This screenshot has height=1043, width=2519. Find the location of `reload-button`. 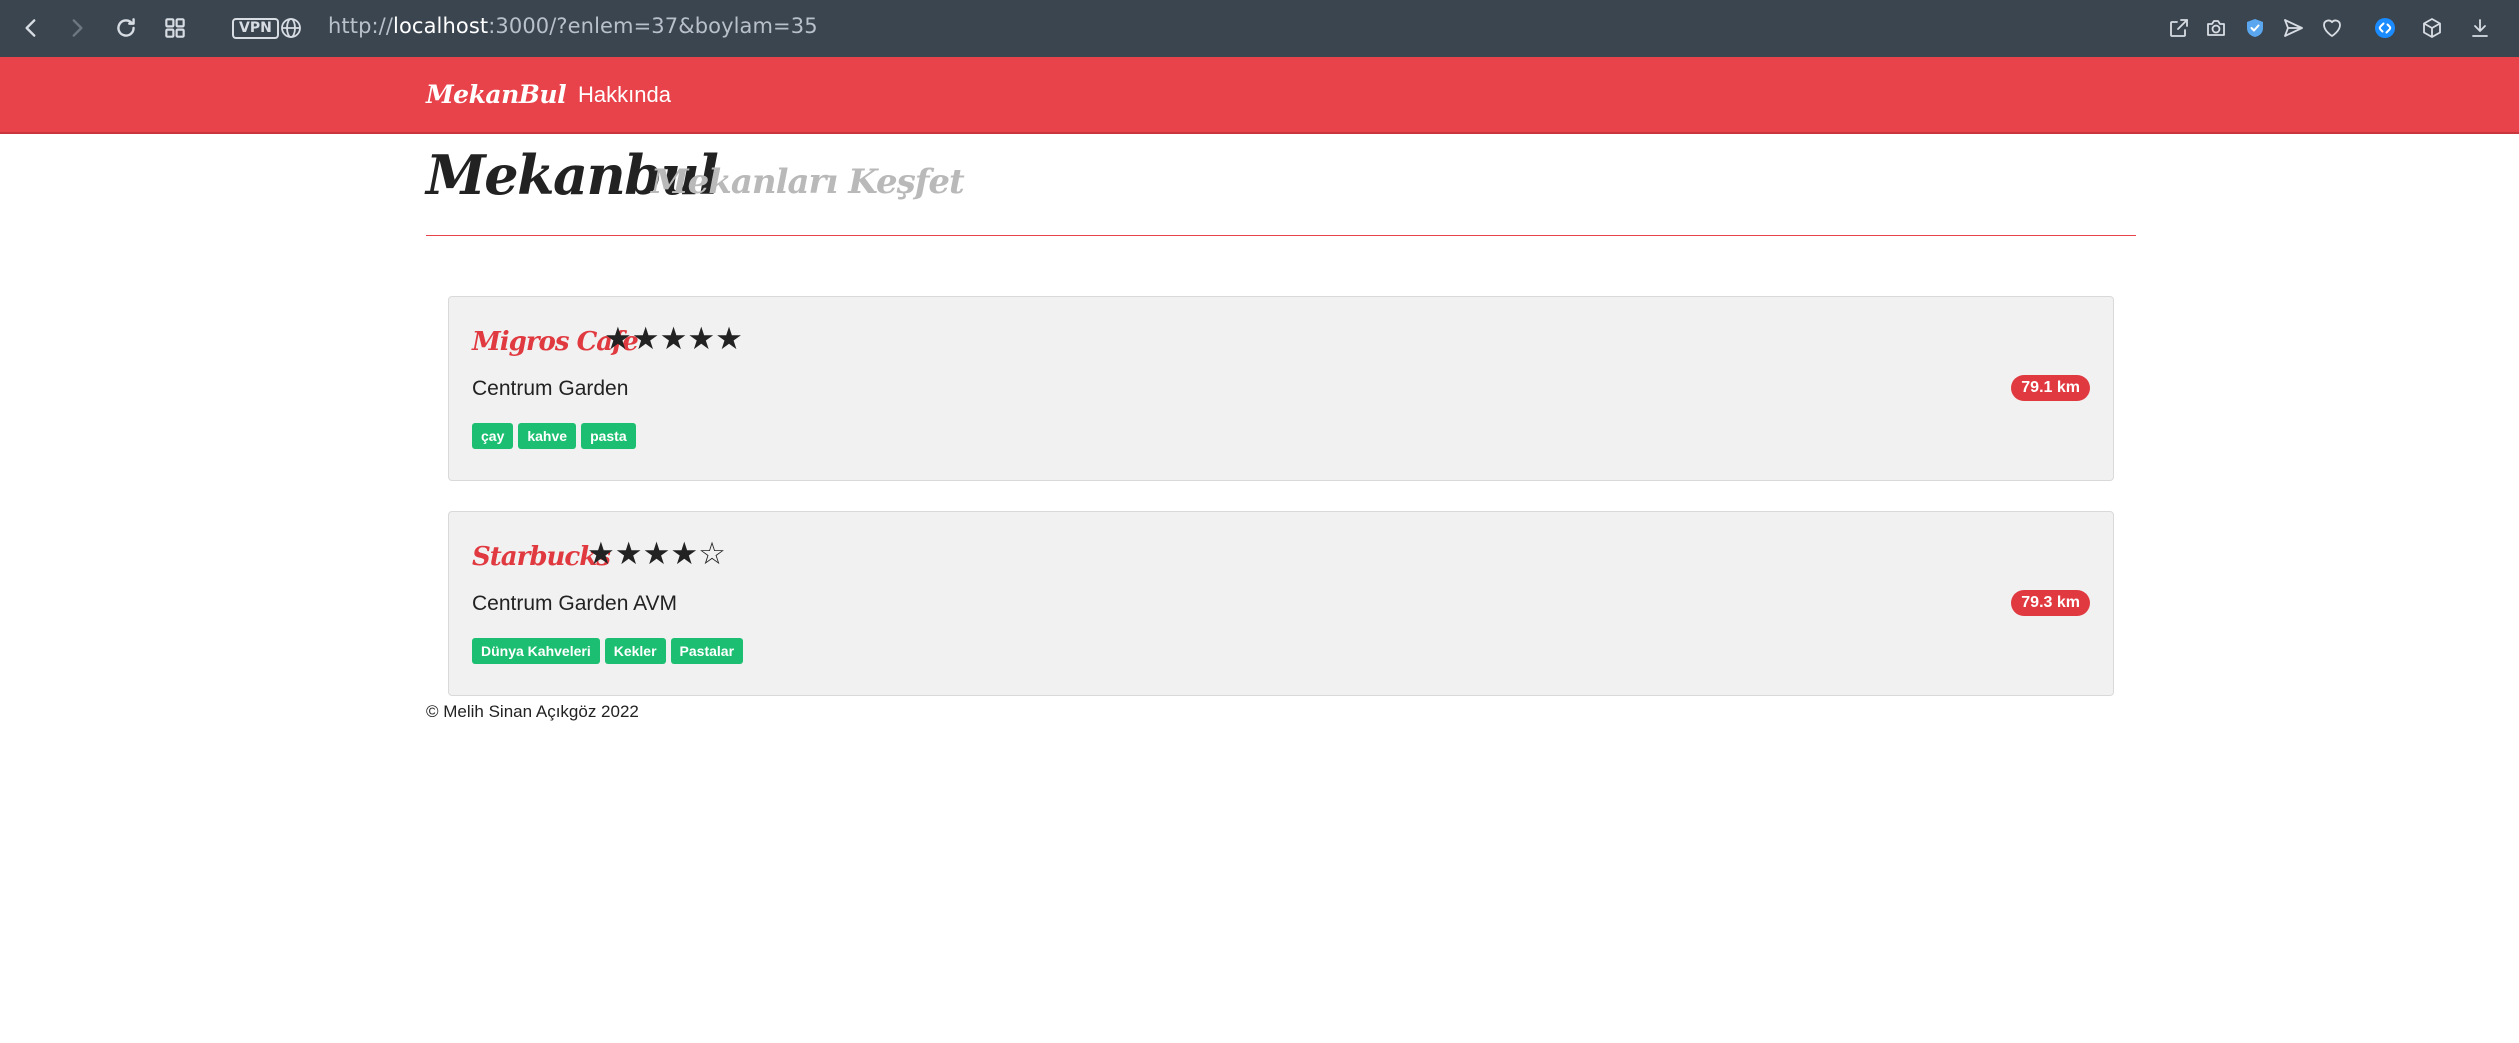

reload-button is located at coordinates (126, 28).